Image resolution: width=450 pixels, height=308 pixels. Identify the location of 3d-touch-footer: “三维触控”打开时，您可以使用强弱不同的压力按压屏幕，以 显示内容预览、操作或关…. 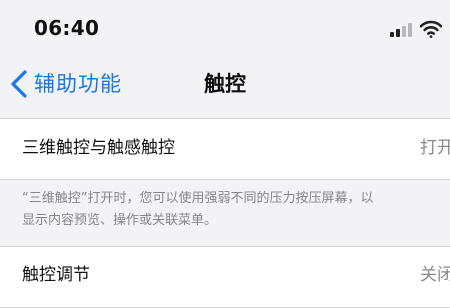
(236, 210).